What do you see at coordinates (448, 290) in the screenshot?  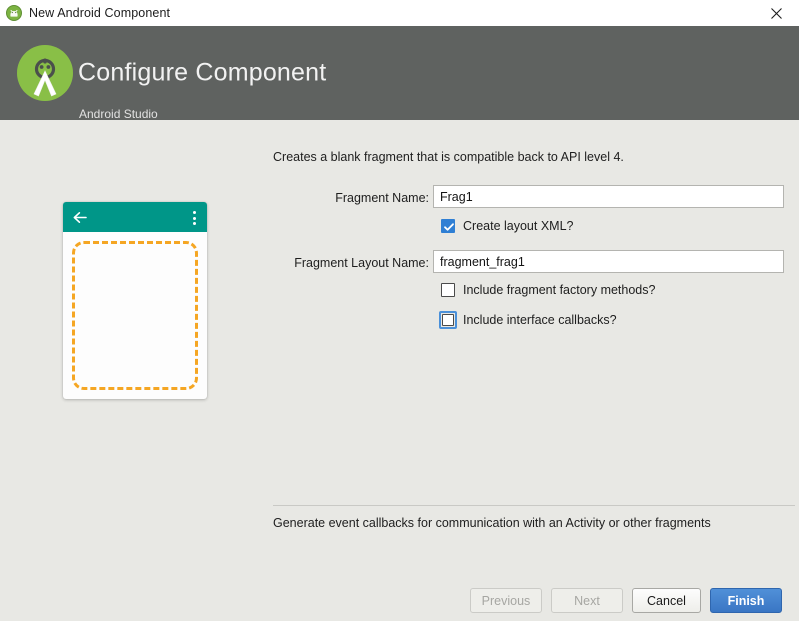 I see `include-factory-methods-checkbox` at bounding box center [448, 290].